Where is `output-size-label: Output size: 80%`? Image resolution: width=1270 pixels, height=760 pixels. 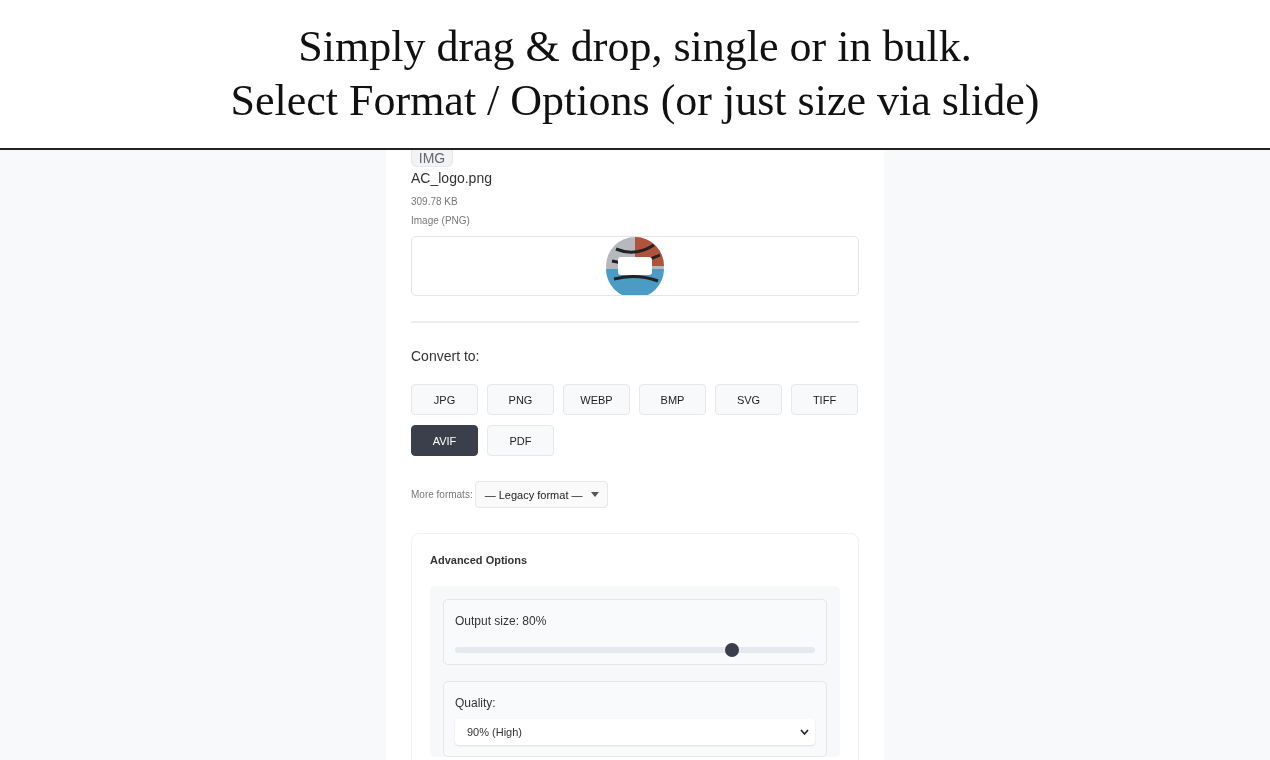
output-size-label: Output size: 80% is located at coordinates (501, 621).